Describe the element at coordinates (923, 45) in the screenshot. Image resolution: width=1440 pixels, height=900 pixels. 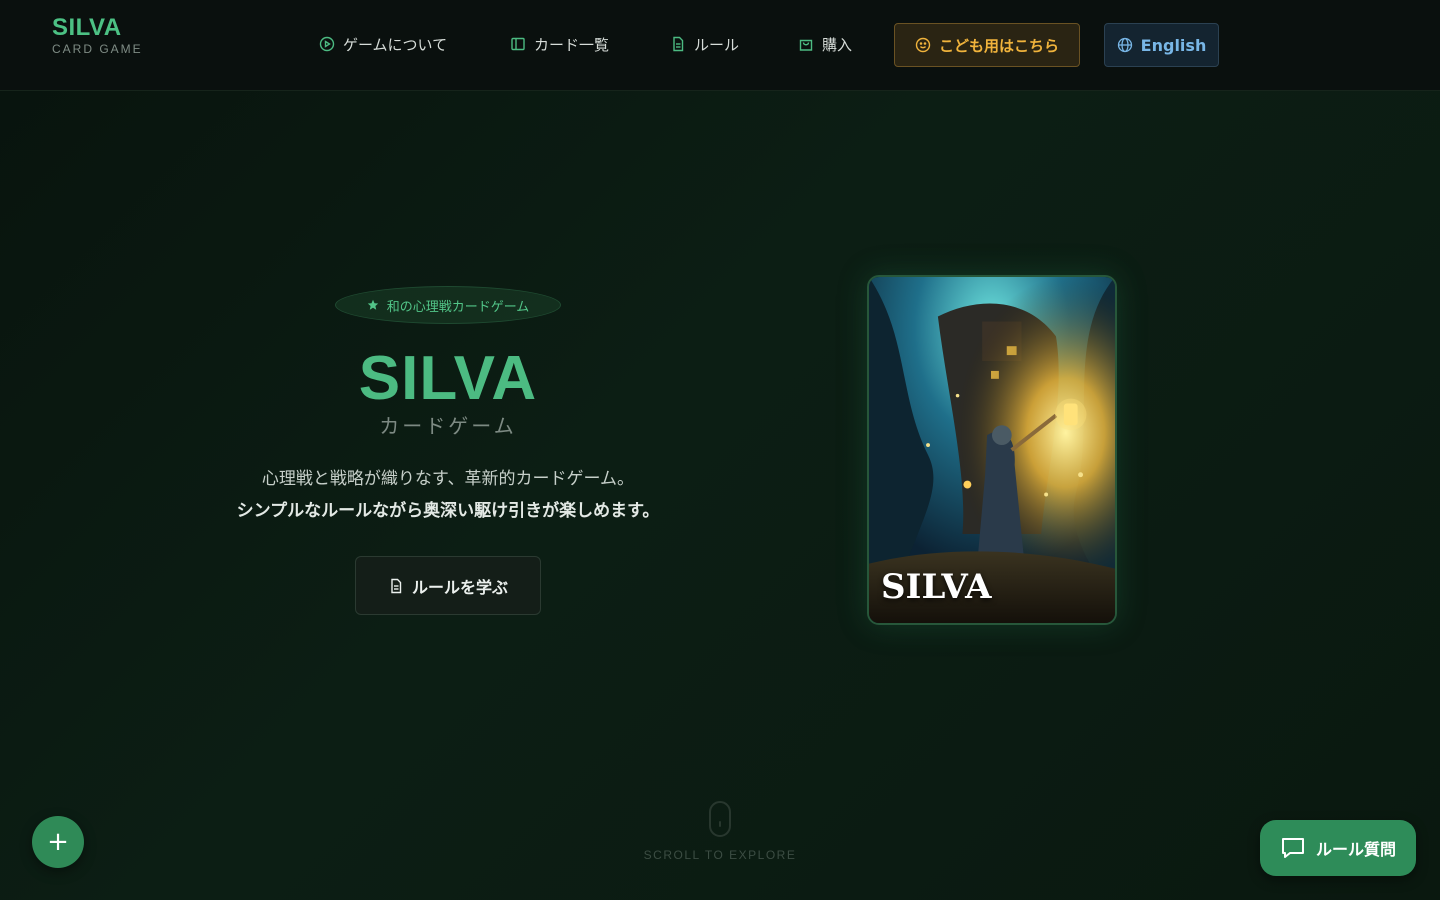
I see `smile-icon` at that location.